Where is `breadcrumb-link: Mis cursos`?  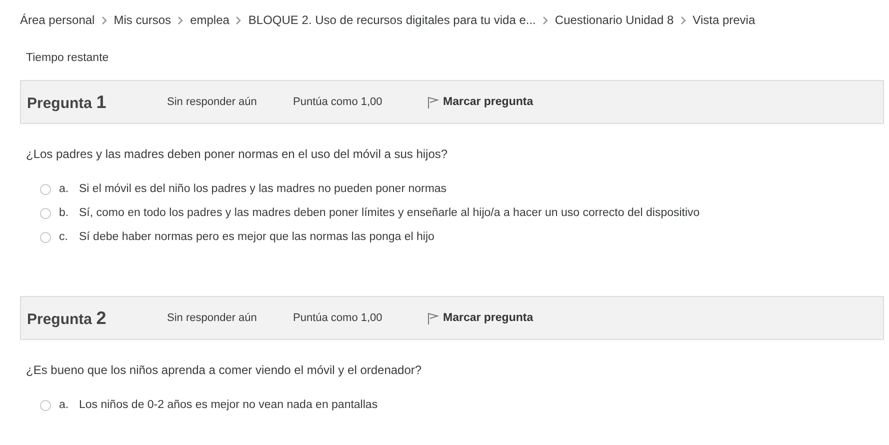 breadcrumb-link: Mis cursos is located at coordinates (143, 20).